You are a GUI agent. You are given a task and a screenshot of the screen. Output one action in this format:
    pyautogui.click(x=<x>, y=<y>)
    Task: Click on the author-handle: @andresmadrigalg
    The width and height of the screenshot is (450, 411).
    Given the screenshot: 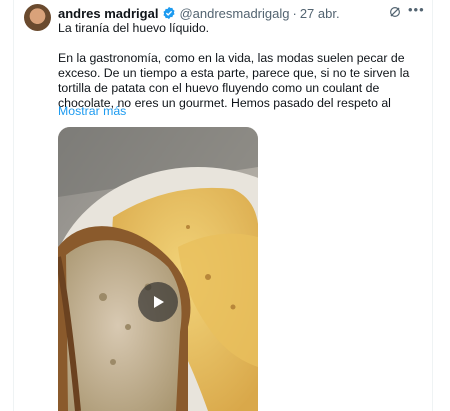 What is the action you would take?
    pyautogui.click(x=234, y=13)
    